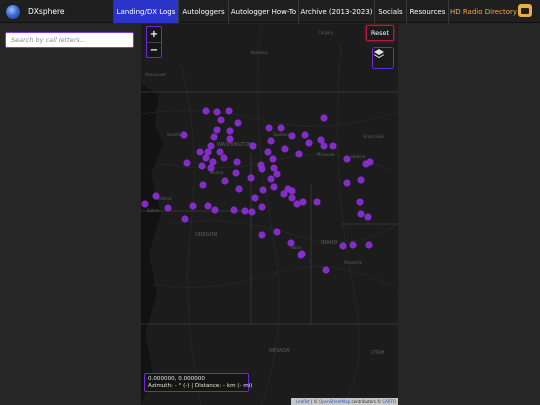 Image resolution: width=540 pixels, height=405 pixels. What do you see at coordinates (334, 401) in the screenshot?
I see `osm-link: OpenStreetMap` at bounding box center [334, 401].